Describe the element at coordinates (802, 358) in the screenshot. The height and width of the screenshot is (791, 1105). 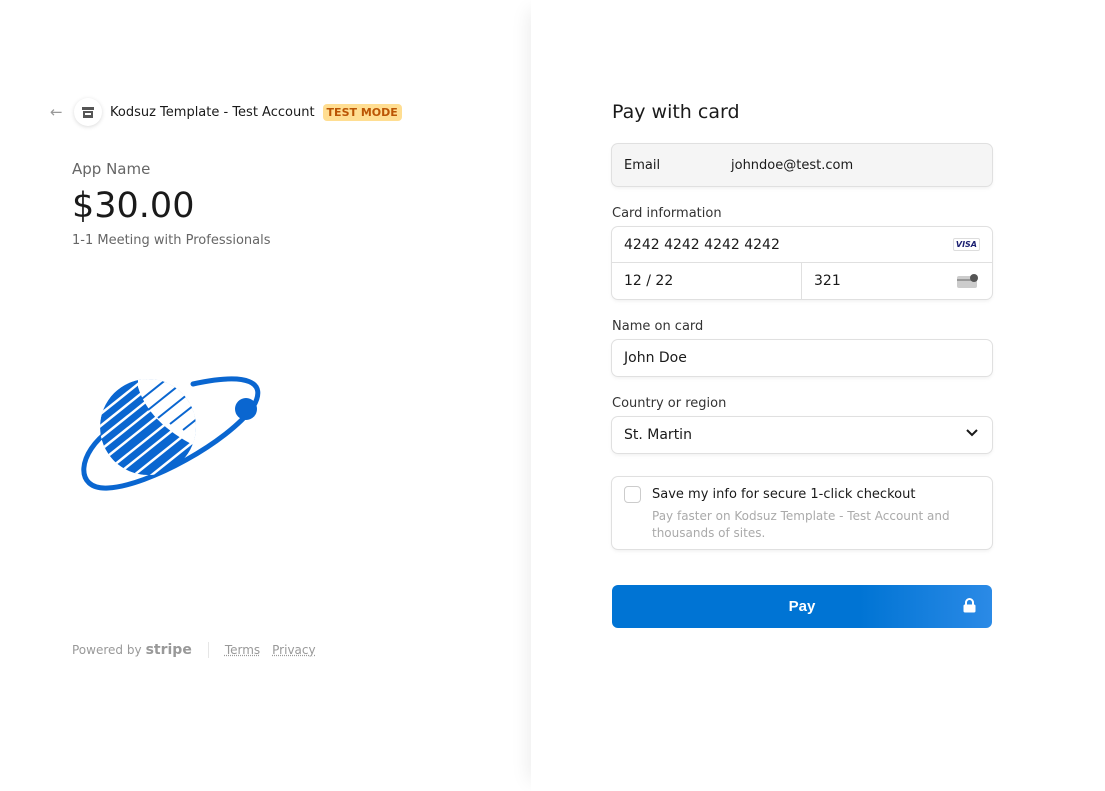
I see `name-input: John Doe` at that location.